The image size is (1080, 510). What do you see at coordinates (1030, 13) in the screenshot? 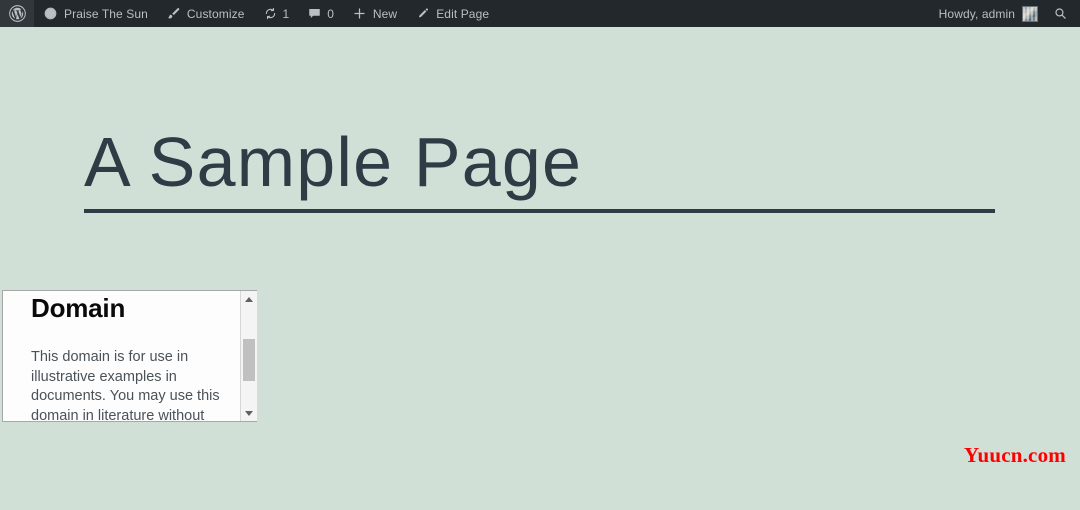
I see `avatar` at bounding box center [1030, 13].